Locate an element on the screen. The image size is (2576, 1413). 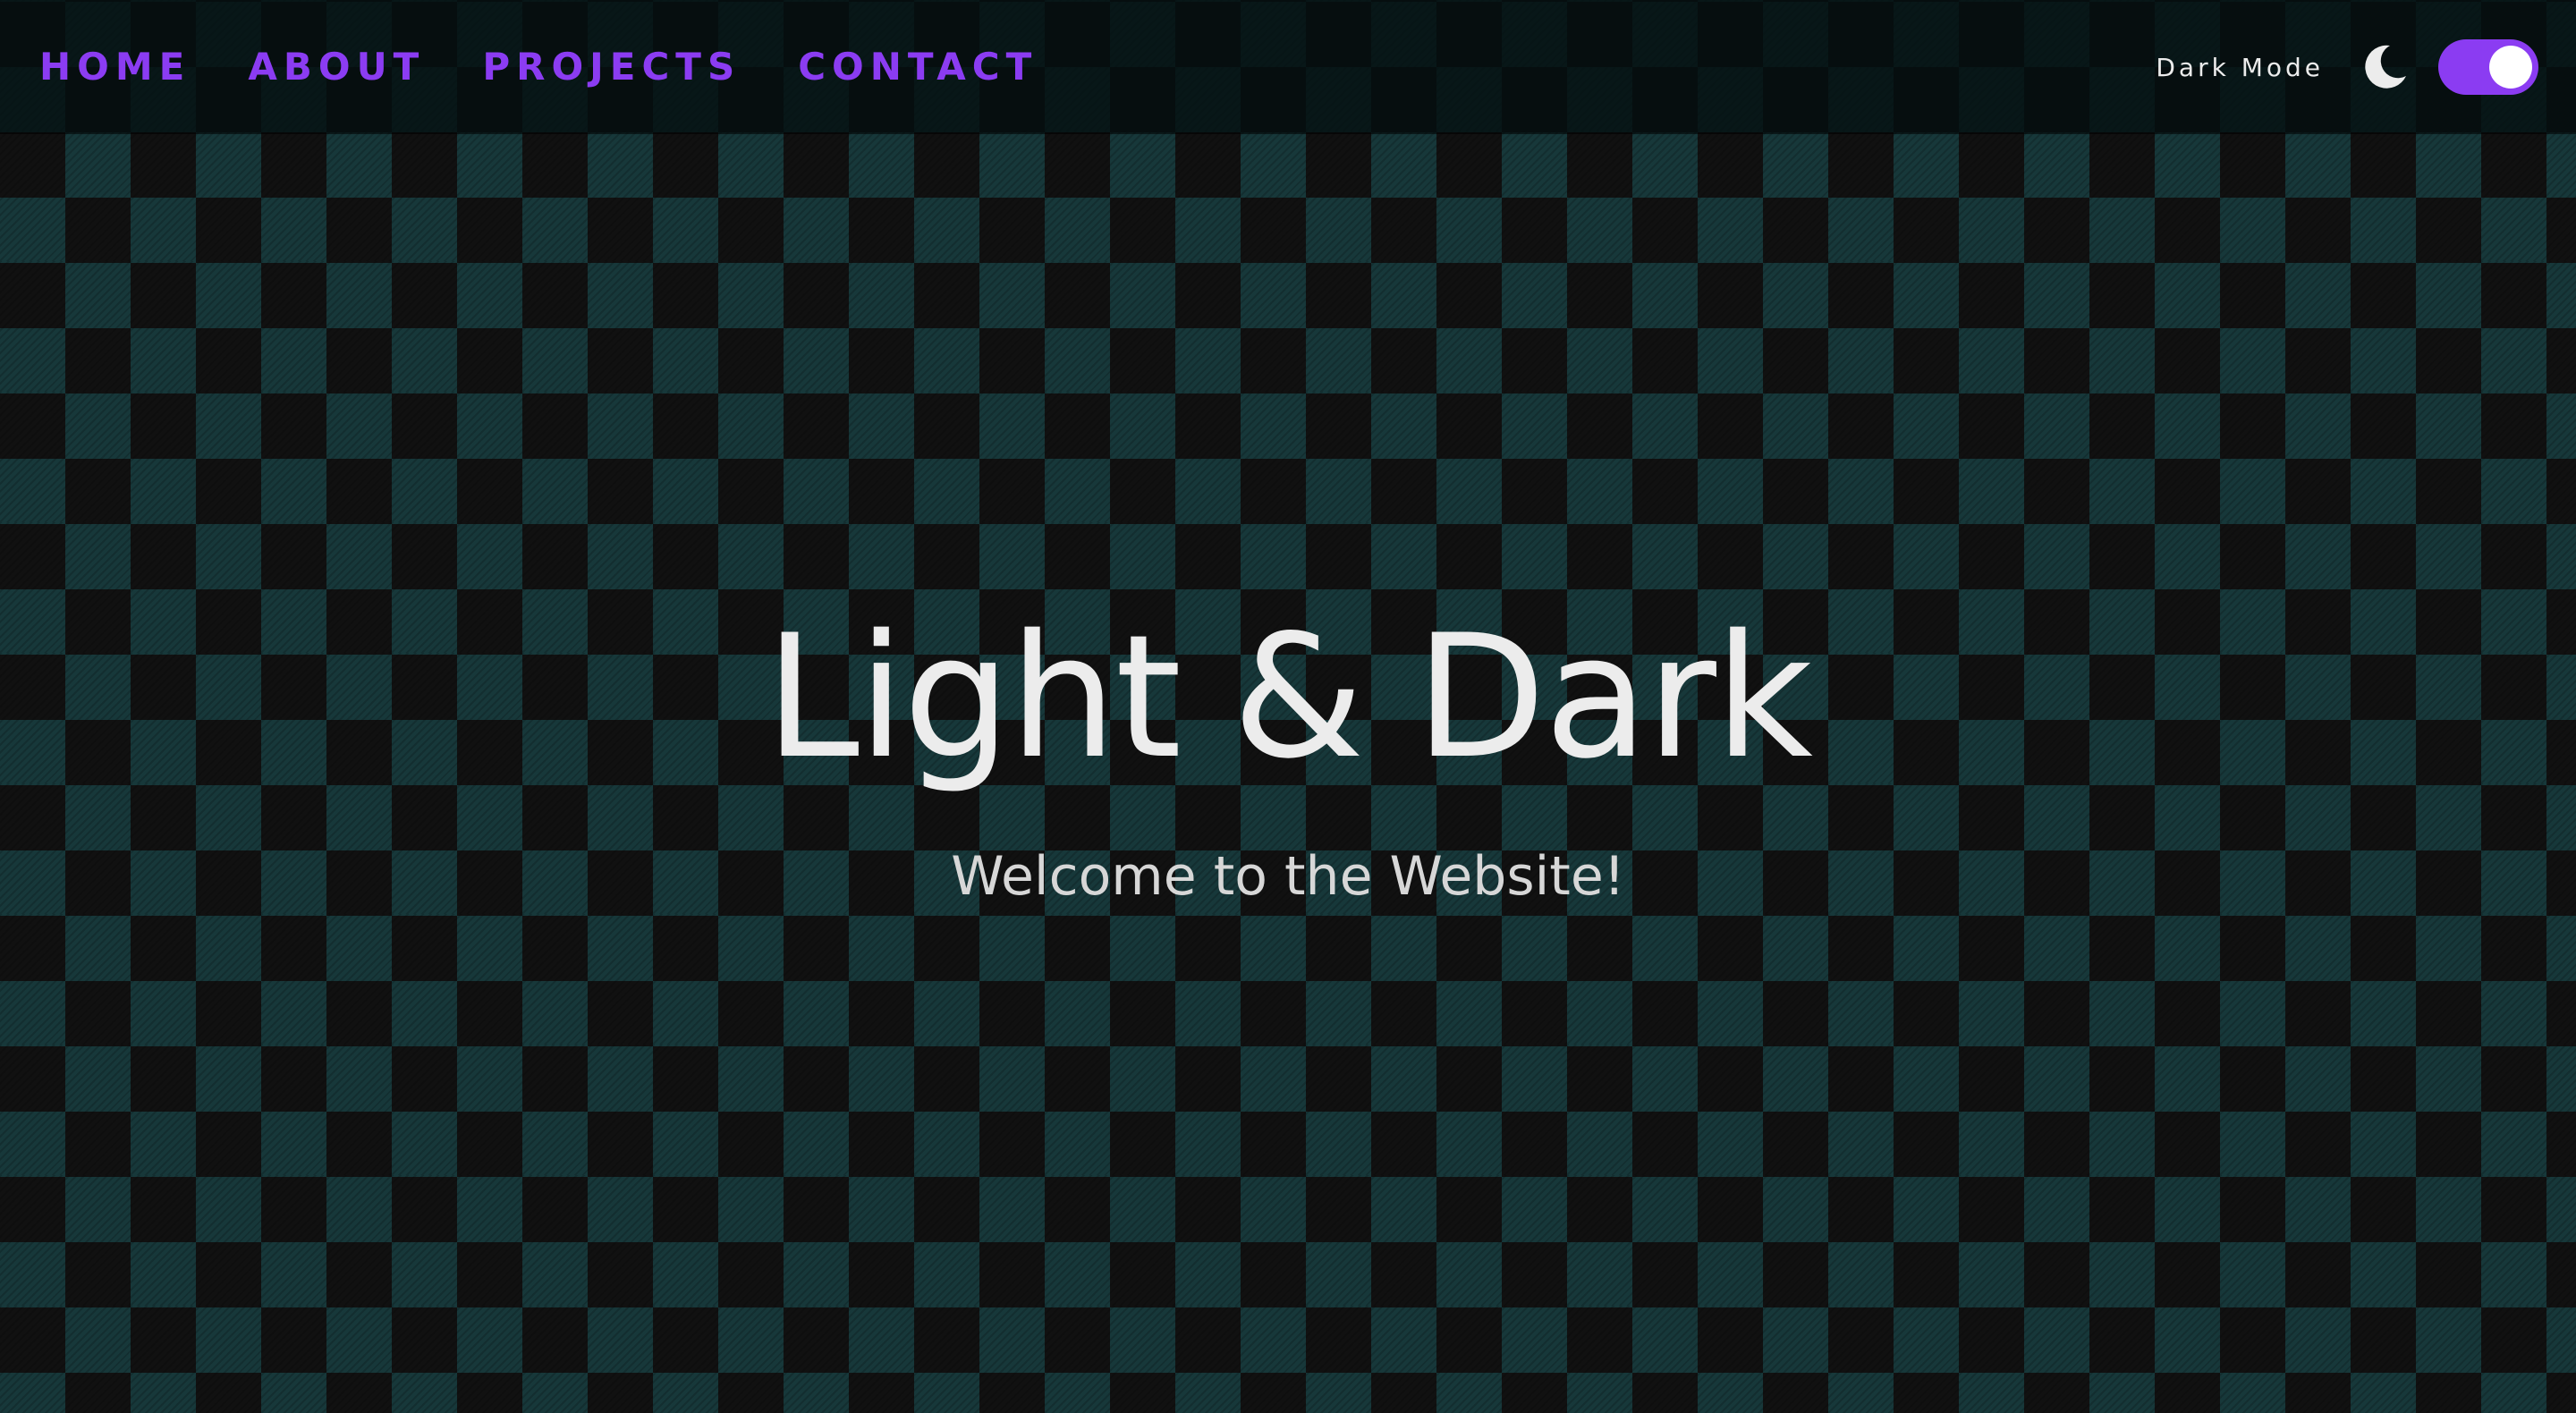
nav-link-projects: PROJECTS is located at coordinates (611, 67).